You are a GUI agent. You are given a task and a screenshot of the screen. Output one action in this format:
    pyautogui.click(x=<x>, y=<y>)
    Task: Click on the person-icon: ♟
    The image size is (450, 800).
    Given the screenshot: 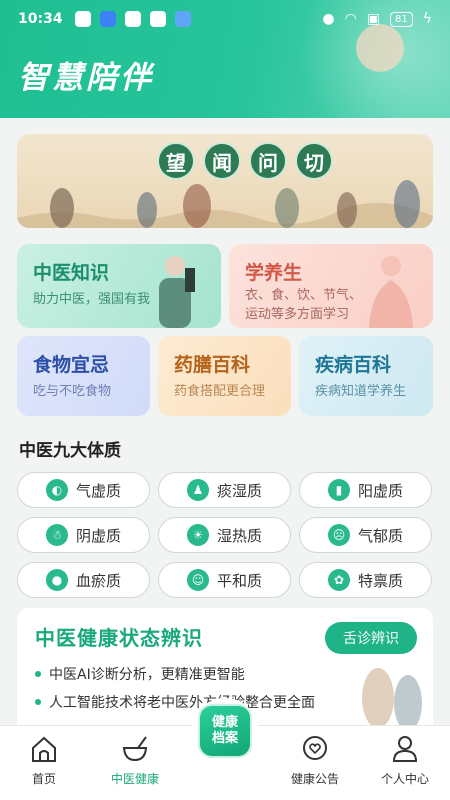 What is the action you would take?
    pyautogui.click(x=197, y=490)
    